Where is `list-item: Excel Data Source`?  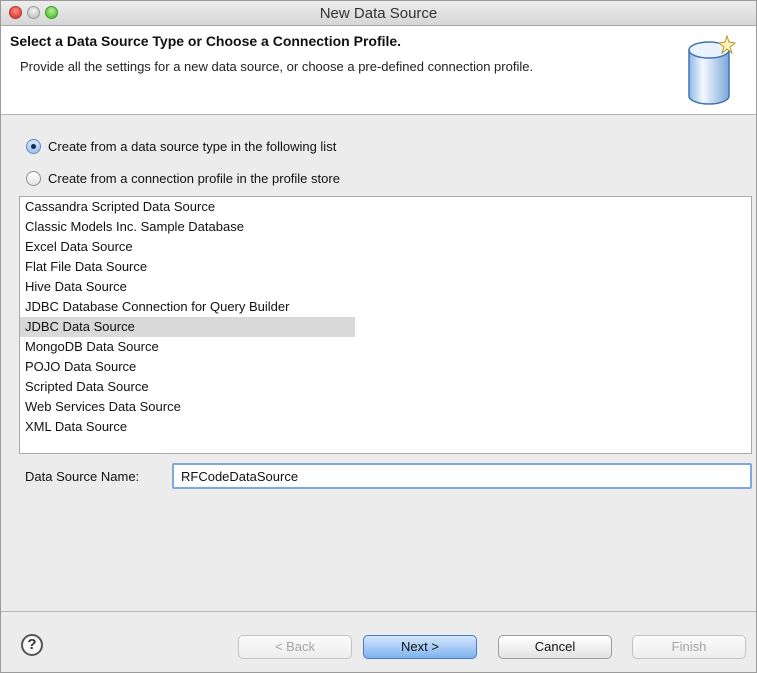 list-item: Excel Data Source is located at coordinates (187, 247).